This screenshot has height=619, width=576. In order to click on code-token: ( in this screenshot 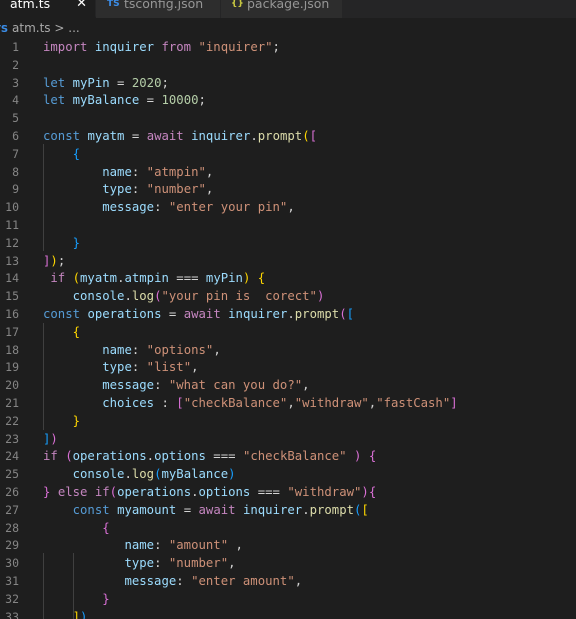, I will do `click(306, 136)`.